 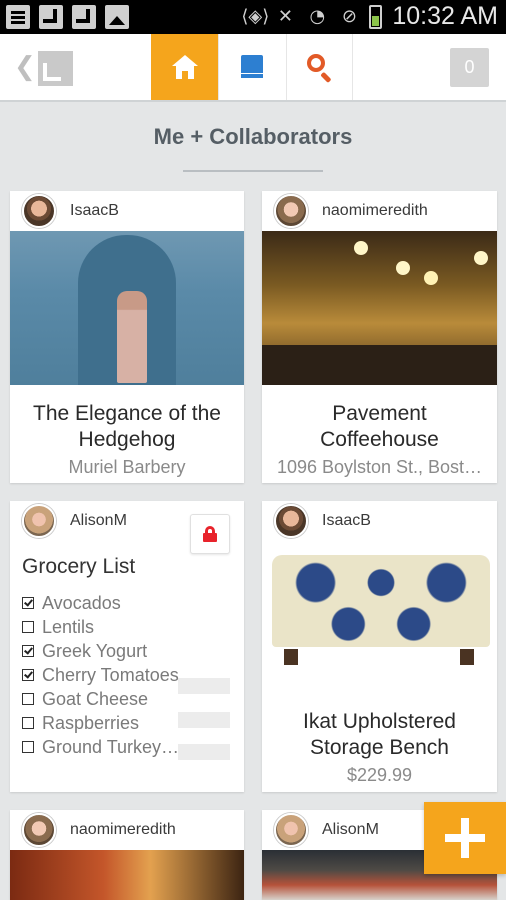 What do you see at coordinates (55, 68) in the screenshot?
I see `app-logo-icon` at bounding box center [55, 68].